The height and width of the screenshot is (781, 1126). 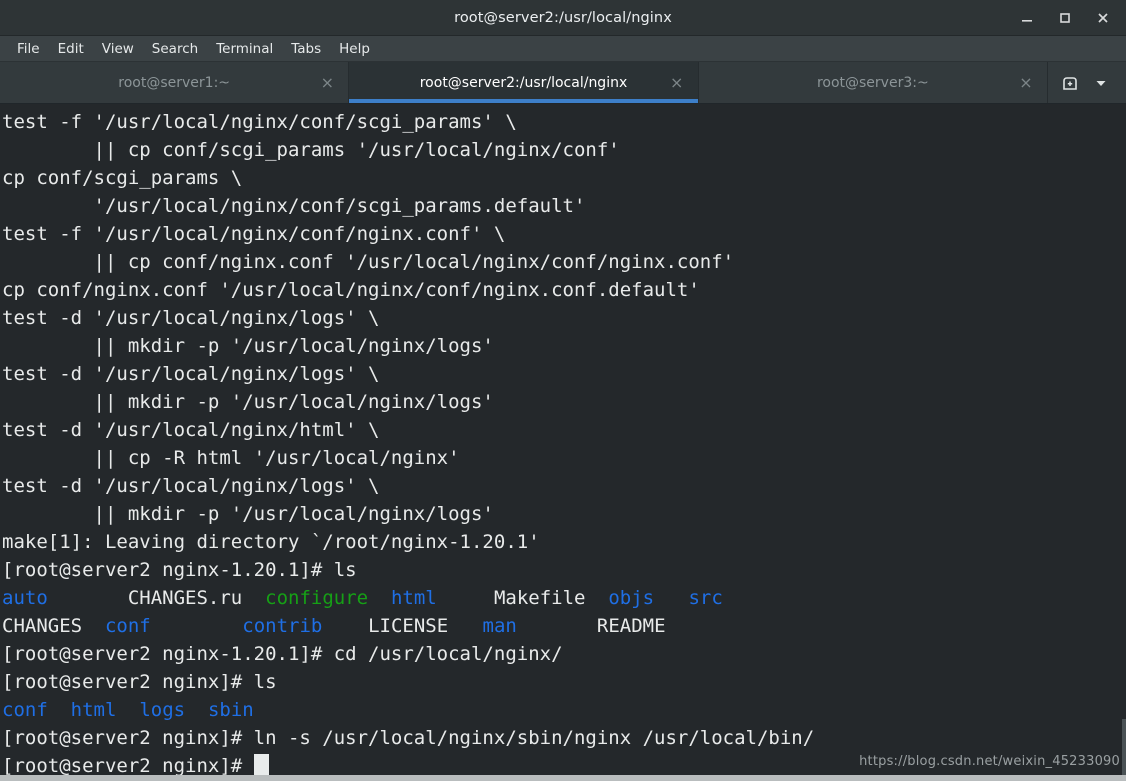 I want to click on tab-label: root@server2:/usr/local/nginx, so click(x=523, y=82).